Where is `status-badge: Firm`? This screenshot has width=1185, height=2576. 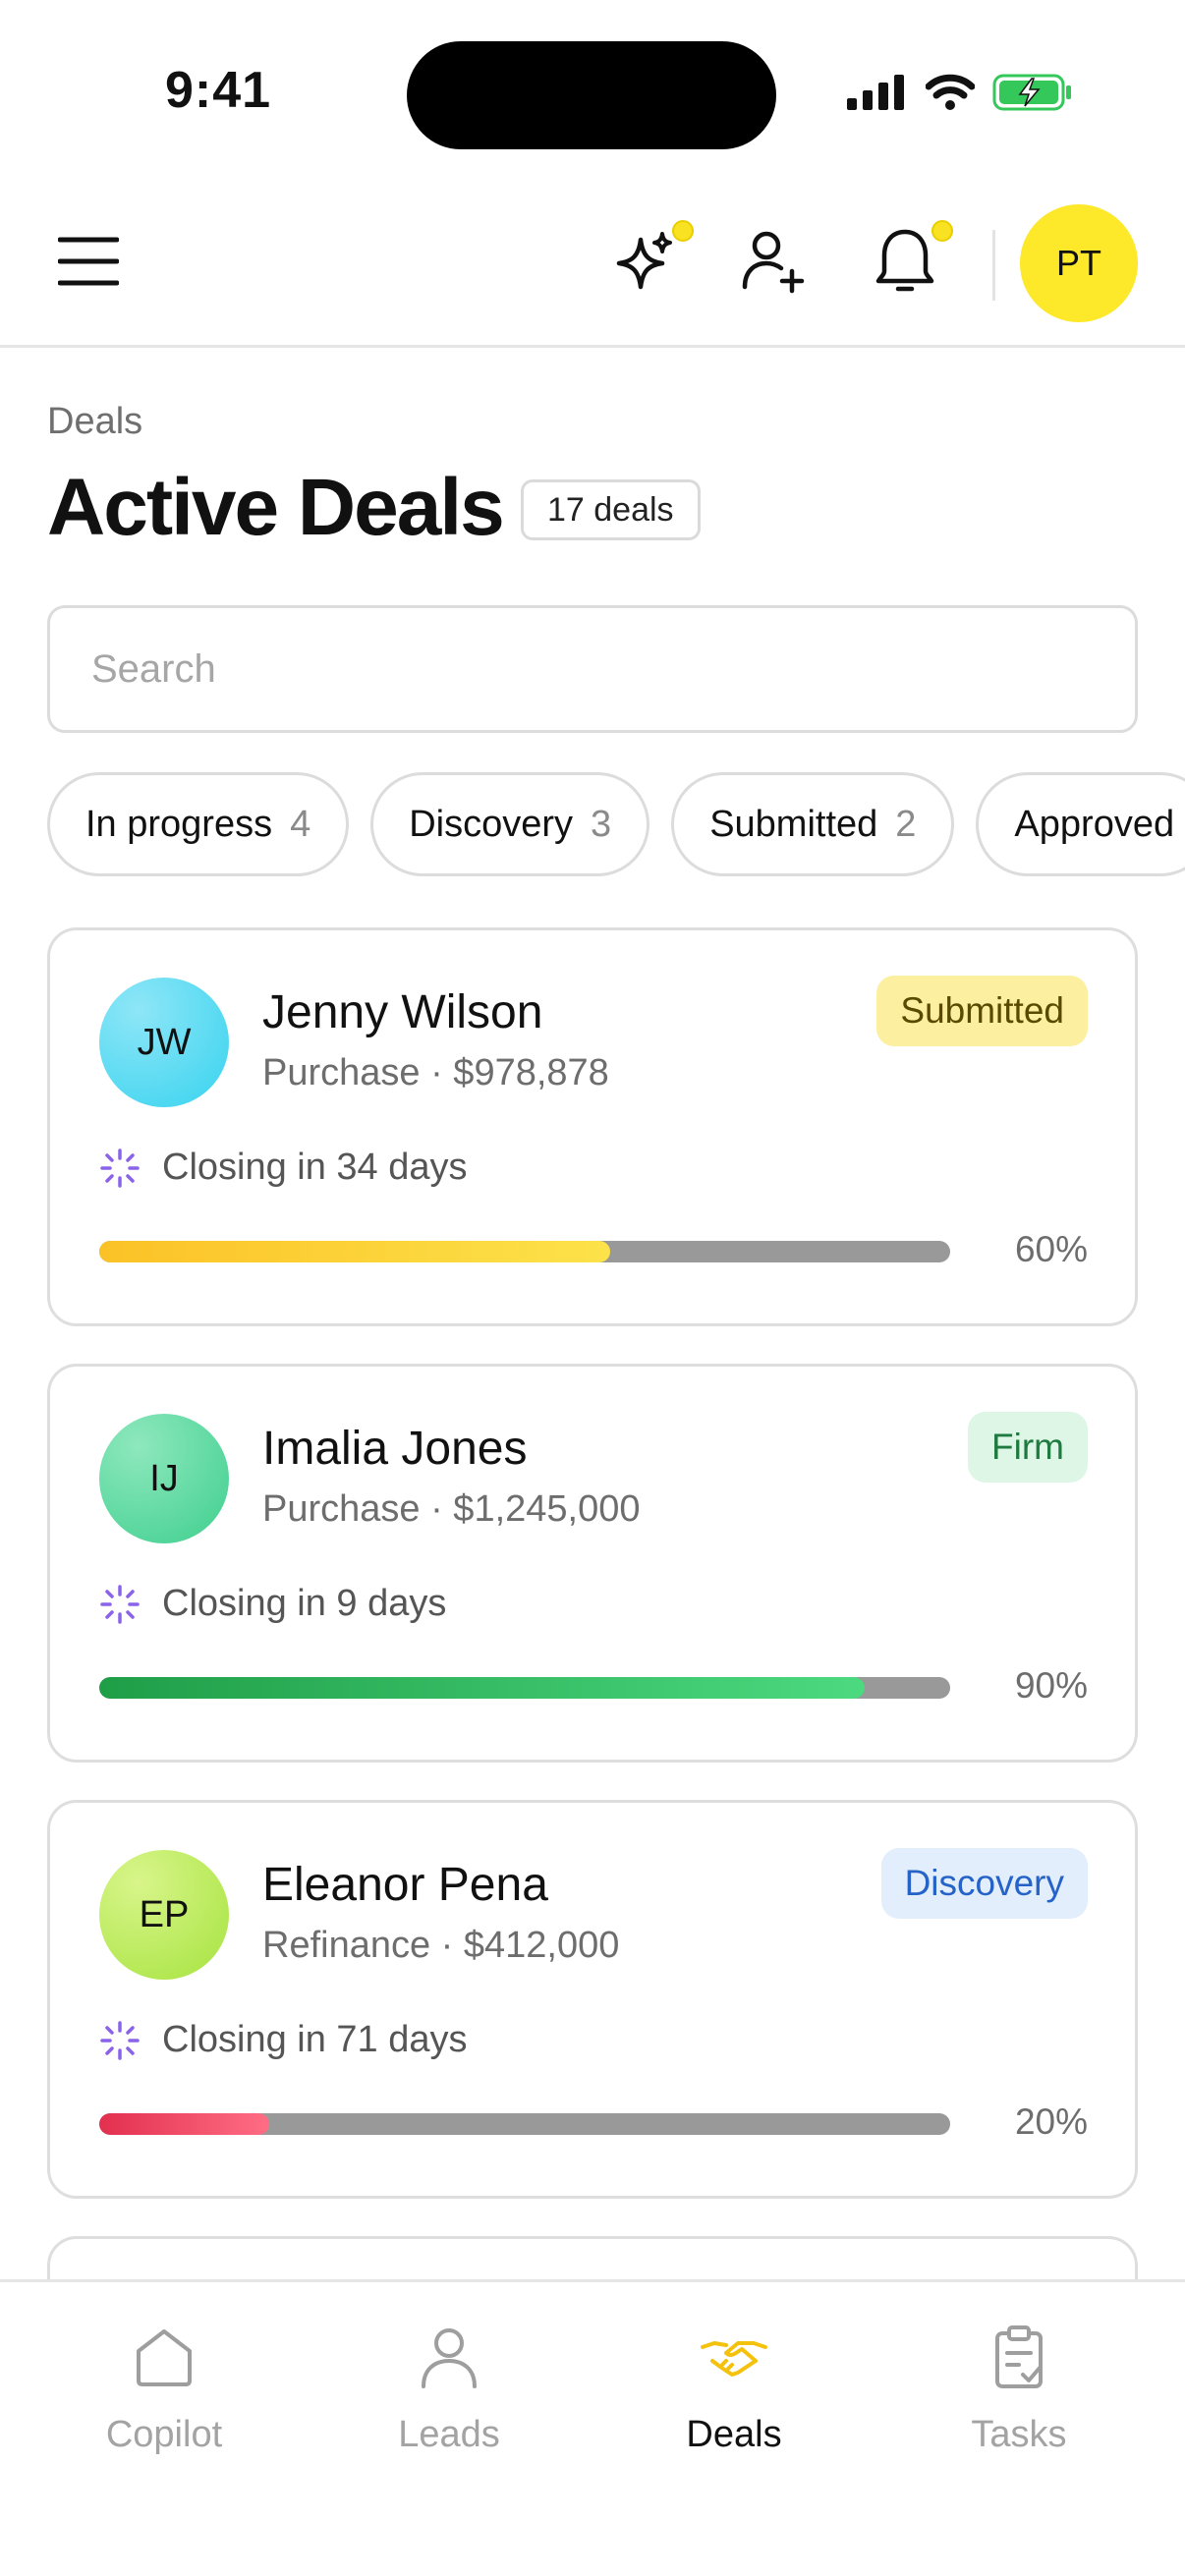 status-badge: Firm is located at coordinates (1028, 1447).